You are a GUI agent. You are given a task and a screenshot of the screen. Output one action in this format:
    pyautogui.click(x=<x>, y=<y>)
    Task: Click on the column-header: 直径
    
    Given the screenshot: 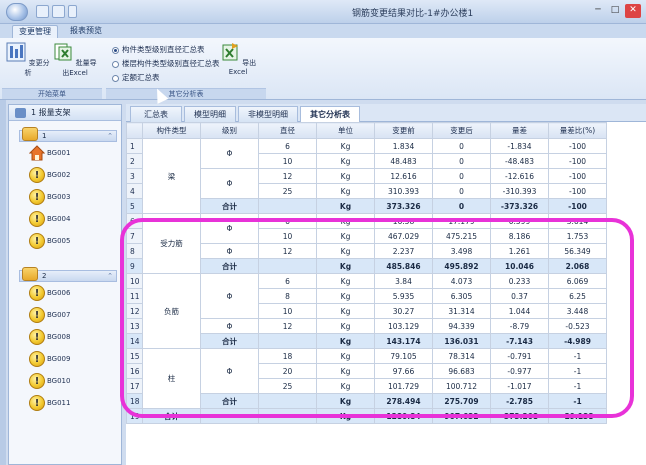 What is the action you would take?
    pyautogui.click(x=287, y=130)
    